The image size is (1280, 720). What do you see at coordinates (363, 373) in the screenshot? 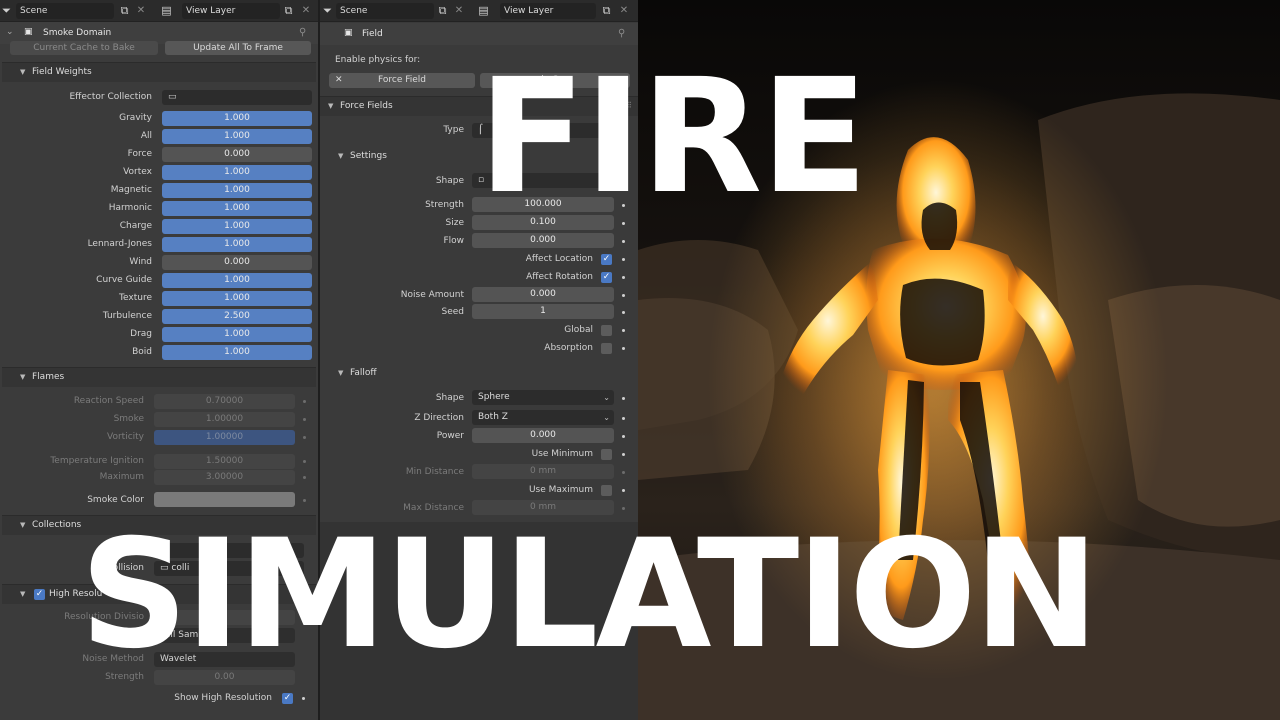
I see `subsection-title: Falloff` at bounding box center [363, 373].